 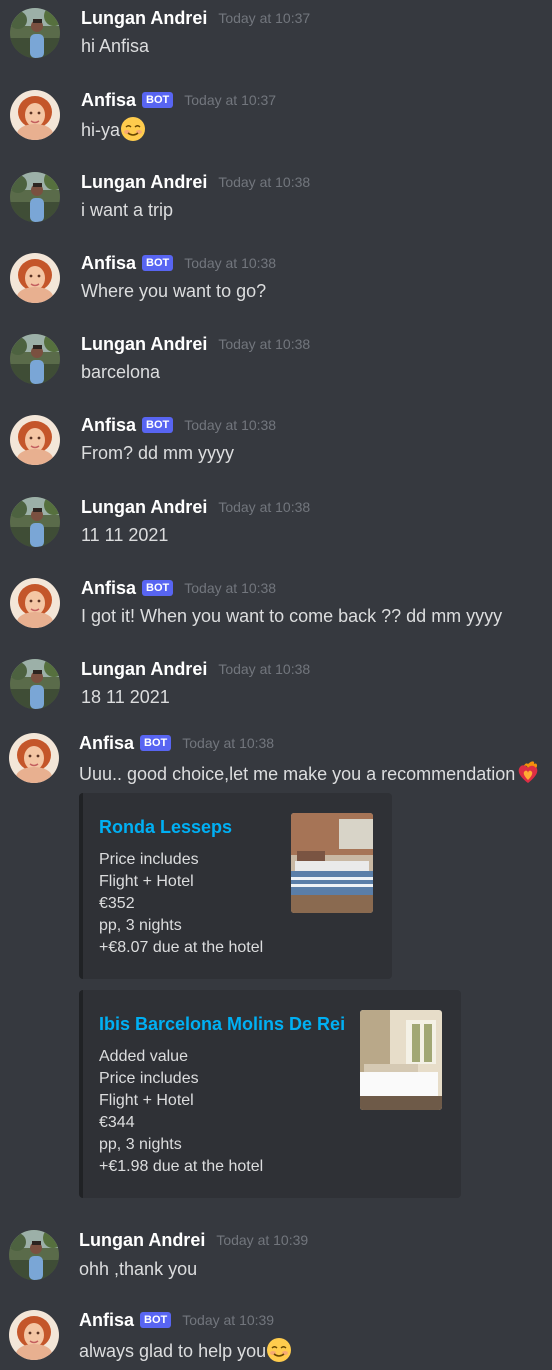 I want to click on message: Lungan Andrei Today at 10:38 11 11 2021, so click(x=276, y=529).